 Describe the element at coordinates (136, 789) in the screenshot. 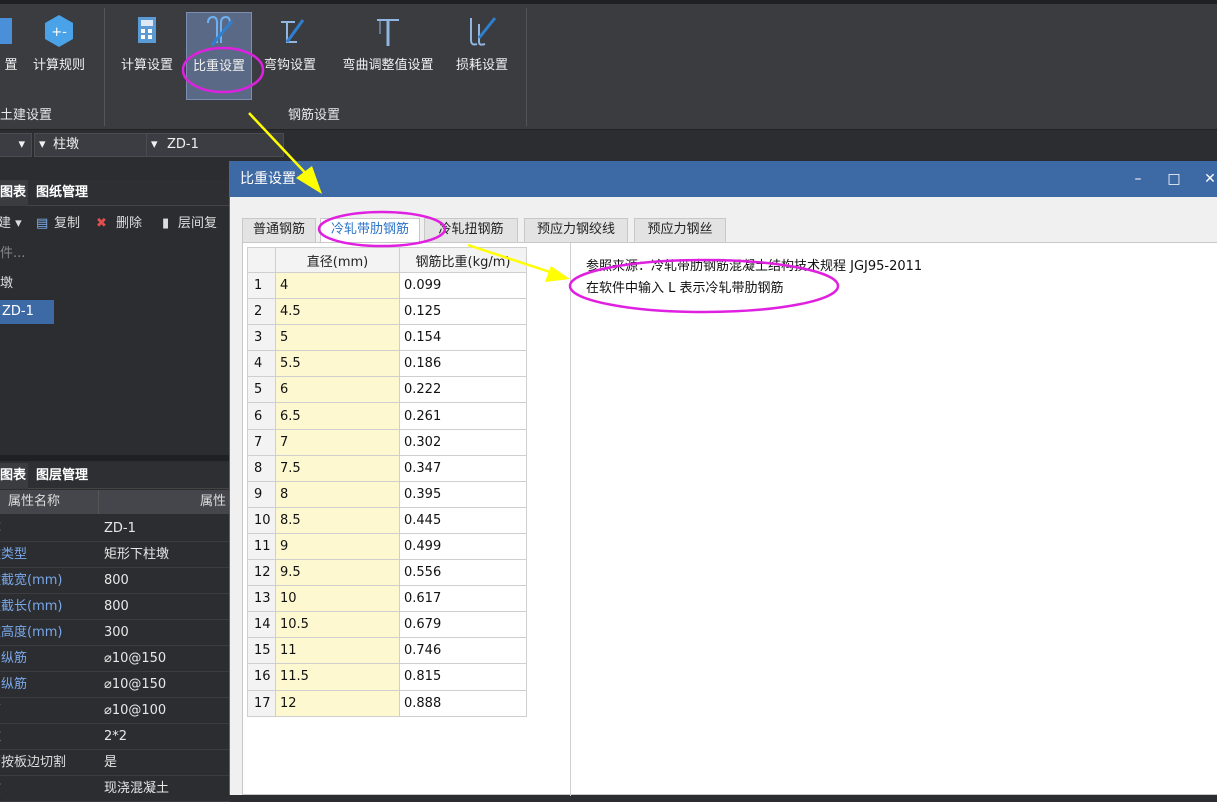

I see `property-value: 现浇混凝土` at that location.